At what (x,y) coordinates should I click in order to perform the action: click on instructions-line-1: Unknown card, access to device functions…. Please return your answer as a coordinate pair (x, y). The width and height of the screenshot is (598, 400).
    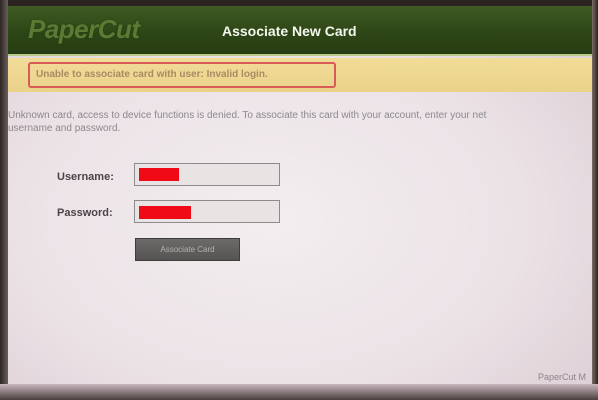
    Looking at the image, I should click on (247, 115).